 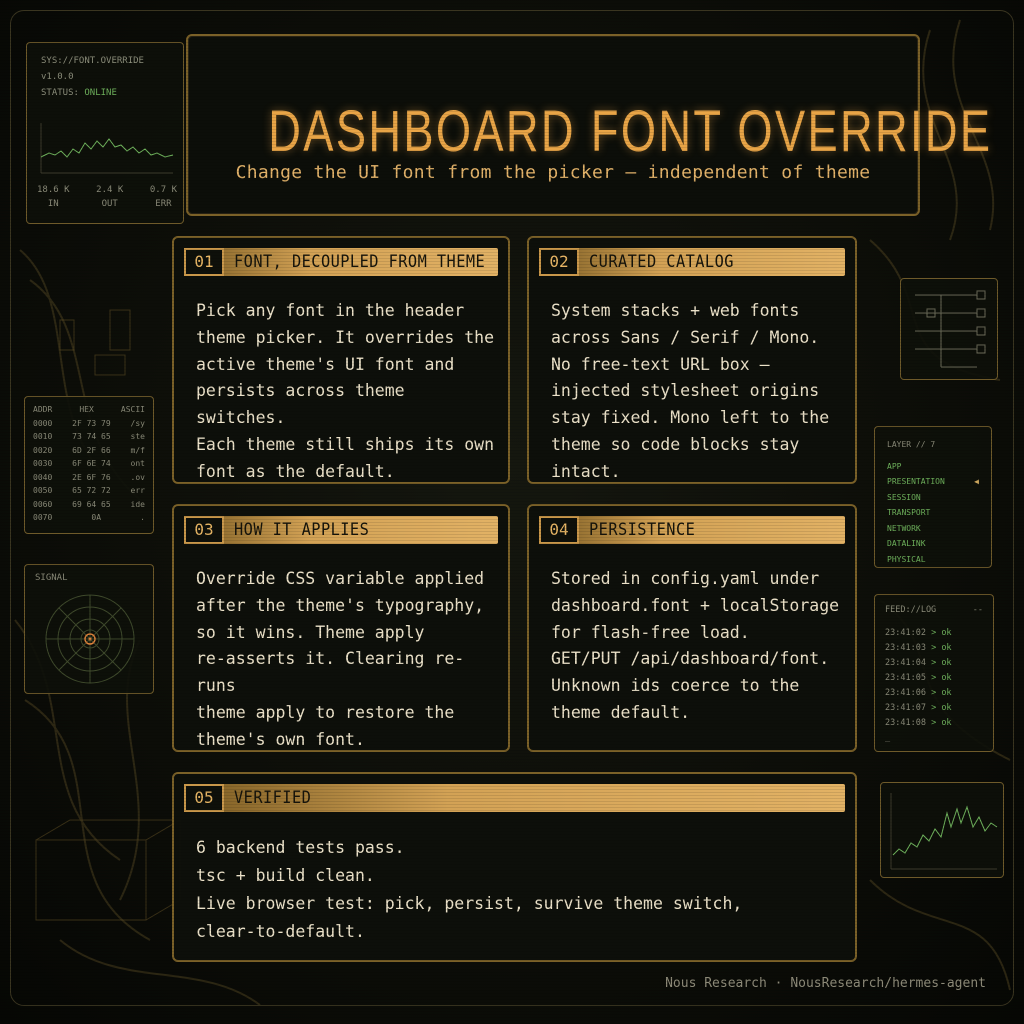 What do you see at coordinates (918, 648) in the screenshot?
I see `feed-entry: 23:41:03 > ok` at bounding box center [918, 648].